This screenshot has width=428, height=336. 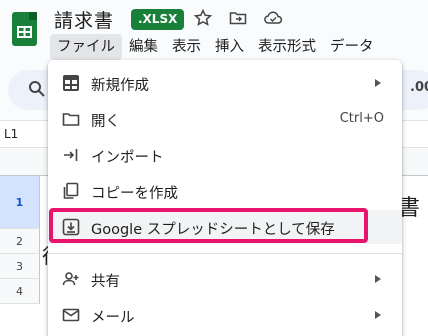 I want to click on decimal-format-button: .00, so click(x=419, y=87).